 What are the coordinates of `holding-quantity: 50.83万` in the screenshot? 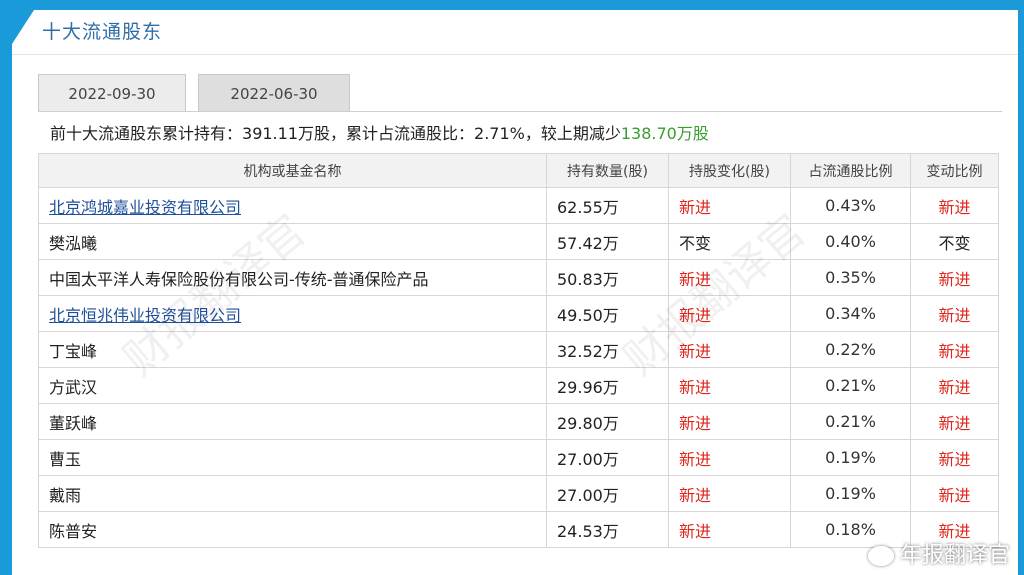 It's located at (607, 277).